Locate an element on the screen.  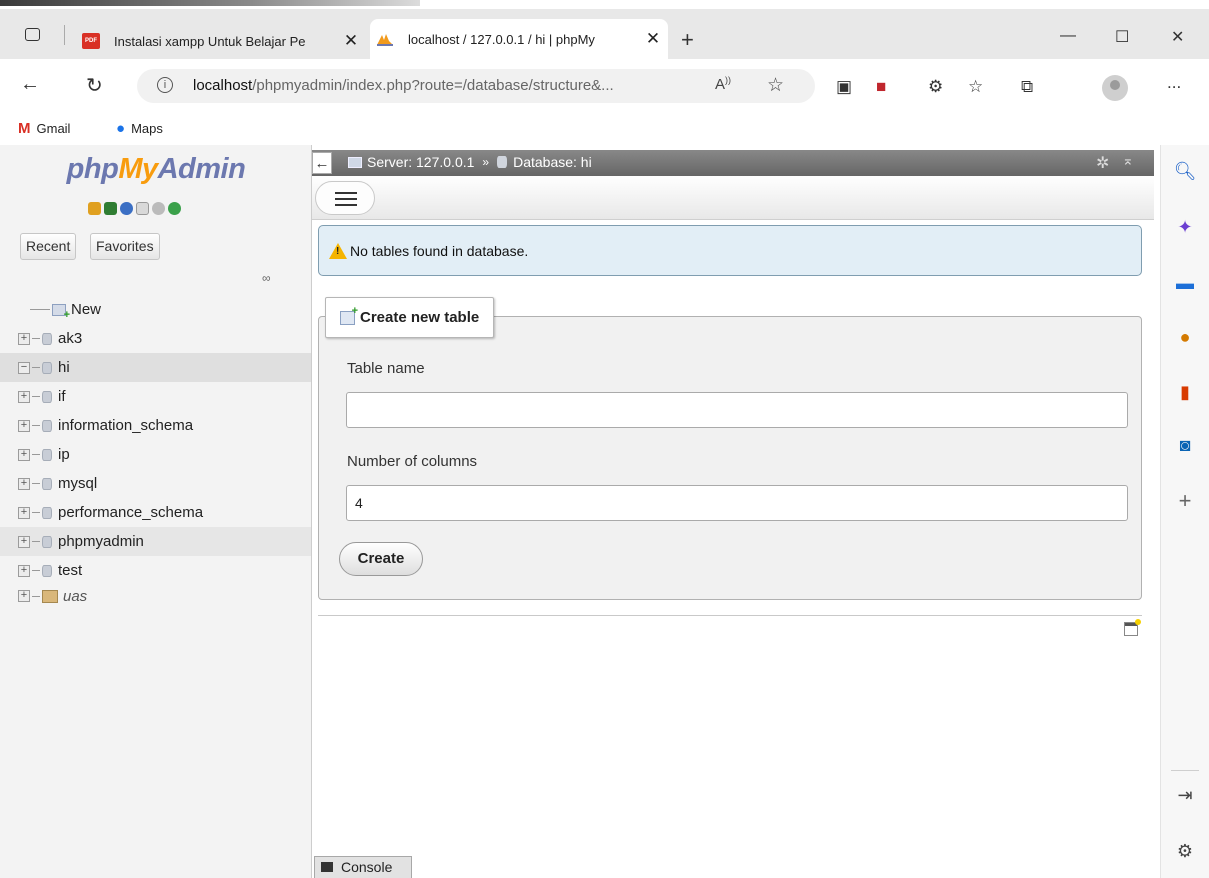
read-aloud-icon: A)) is located at coordinates (723, 84).